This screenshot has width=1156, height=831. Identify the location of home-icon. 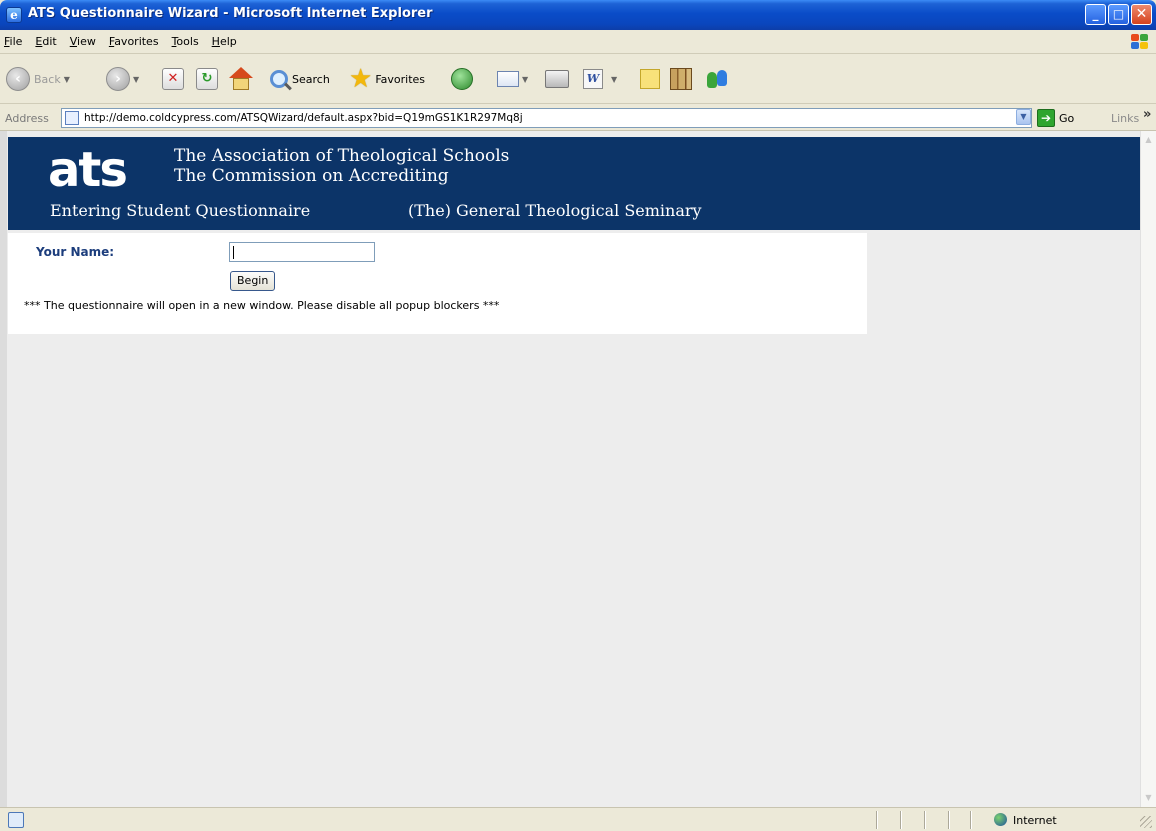
(241, 79).